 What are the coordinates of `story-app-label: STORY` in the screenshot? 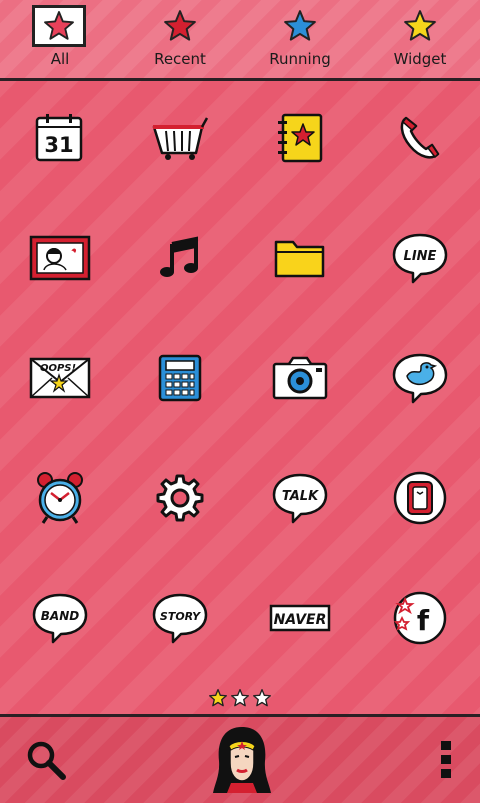 It's located at (180, 616).